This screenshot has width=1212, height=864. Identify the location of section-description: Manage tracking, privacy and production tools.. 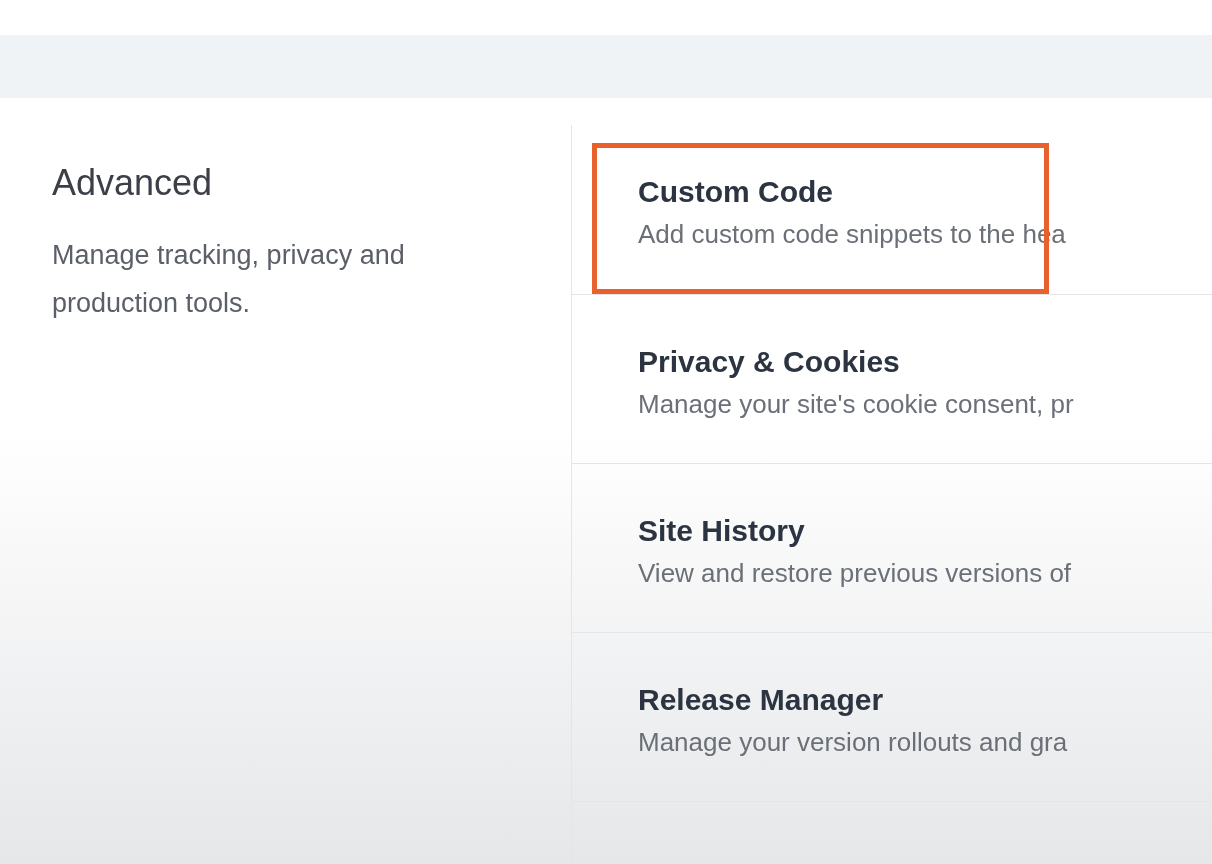
(229, 279).